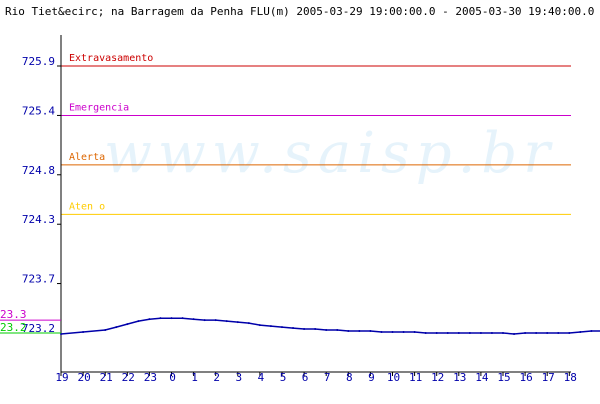  What do you see at coordinates (216, 377) in the screenshot?
I see `x-tick-label: 2` at bounding box center [216, 377].